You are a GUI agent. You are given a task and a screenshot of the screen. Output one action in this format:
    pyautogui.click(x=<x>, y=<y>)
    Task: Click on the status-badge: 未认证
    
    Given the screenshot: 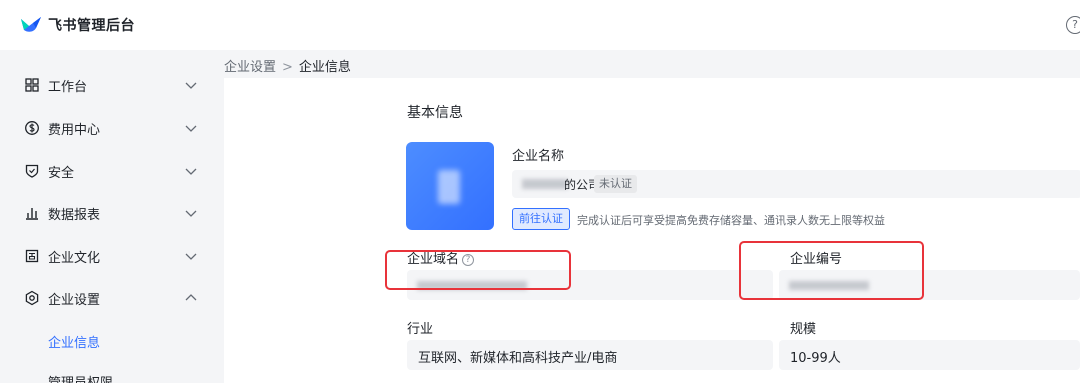 What is the action you would take?
    pyautogui.click(x=615, y=184)
    